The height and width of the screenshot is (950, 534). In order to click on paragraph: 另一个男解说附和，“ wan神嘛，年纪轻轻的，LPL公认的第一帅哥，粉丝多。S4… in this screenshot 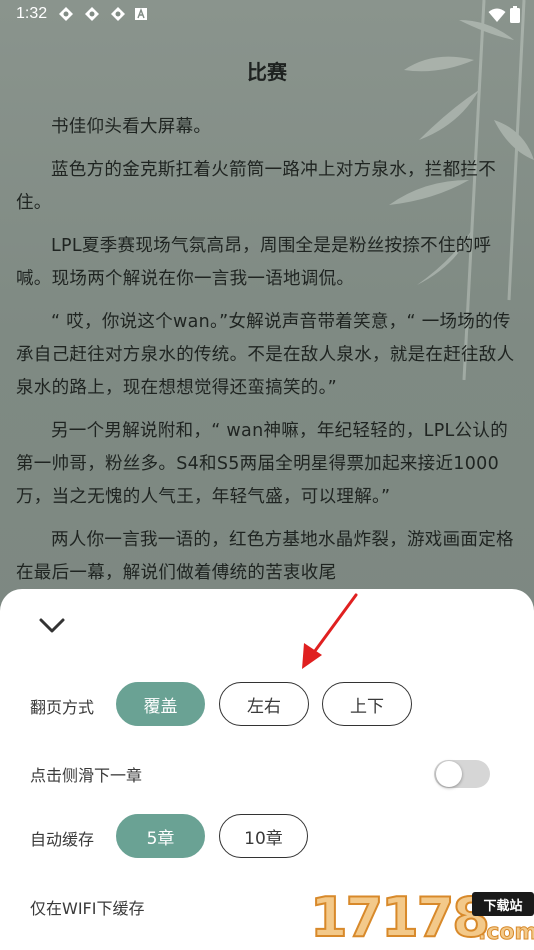, I will do `click(262, 464)`.